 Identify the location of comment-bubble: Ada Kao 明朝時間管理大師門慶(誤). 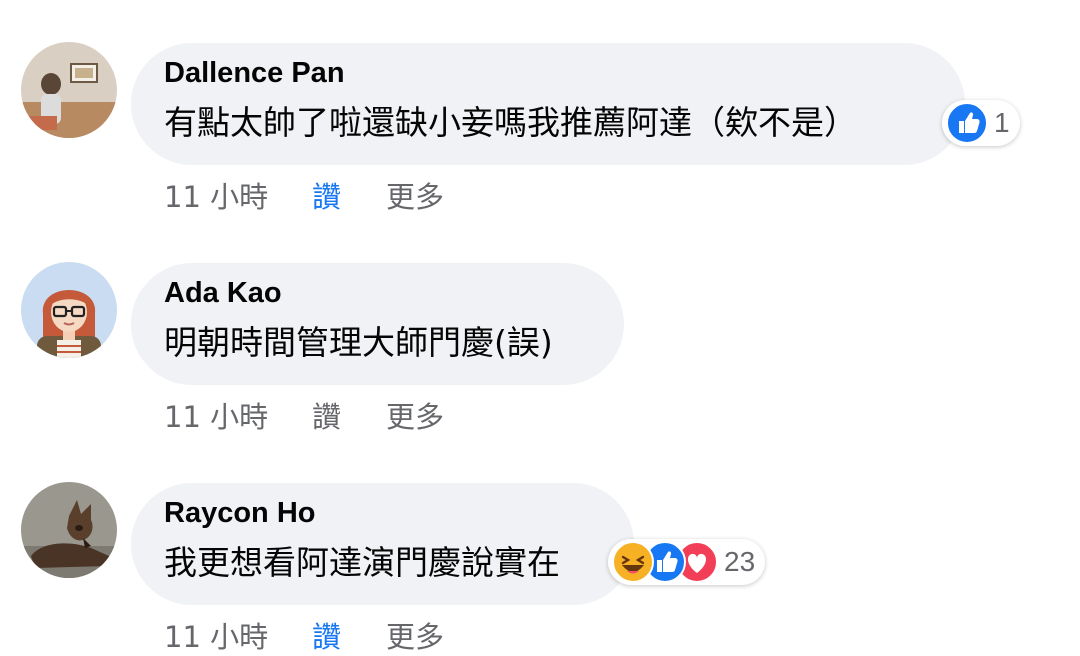
(377, 324).